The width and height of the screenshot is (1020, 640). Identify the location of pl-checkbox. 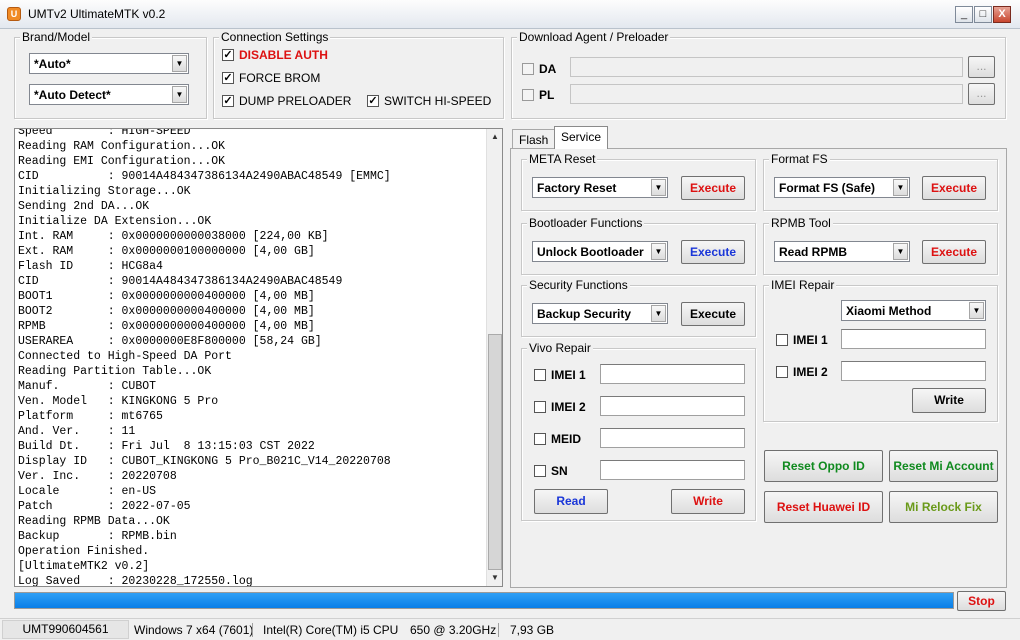
(528, 95).